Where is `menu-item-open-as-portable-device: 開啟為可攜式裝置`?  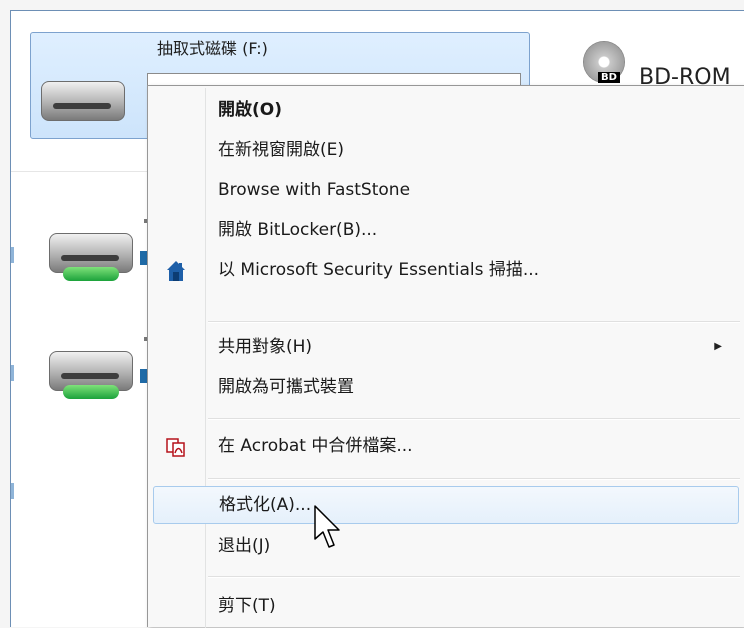
menu-item-open-as-portable-device: 開啟為可攜式裝置 is located at coordinates (447, 387).